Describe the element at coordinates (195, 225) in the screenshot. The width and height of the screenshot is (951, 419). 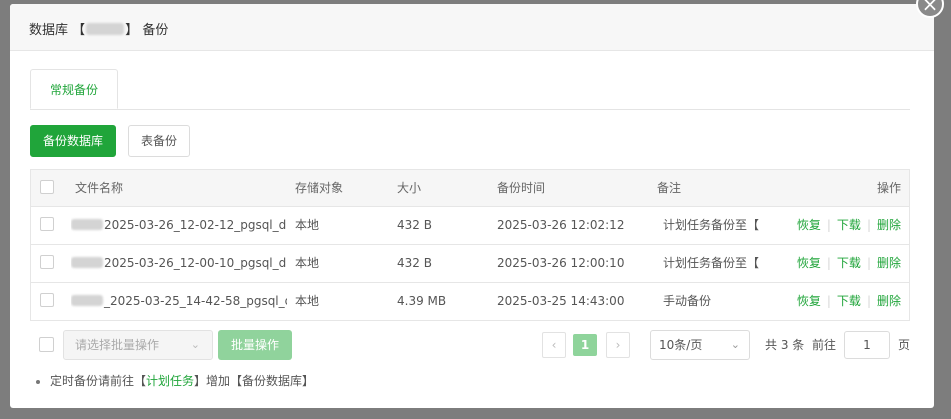
I see `filename-text: 2025-03-26_12-02-12_pgsql_da` at that location.